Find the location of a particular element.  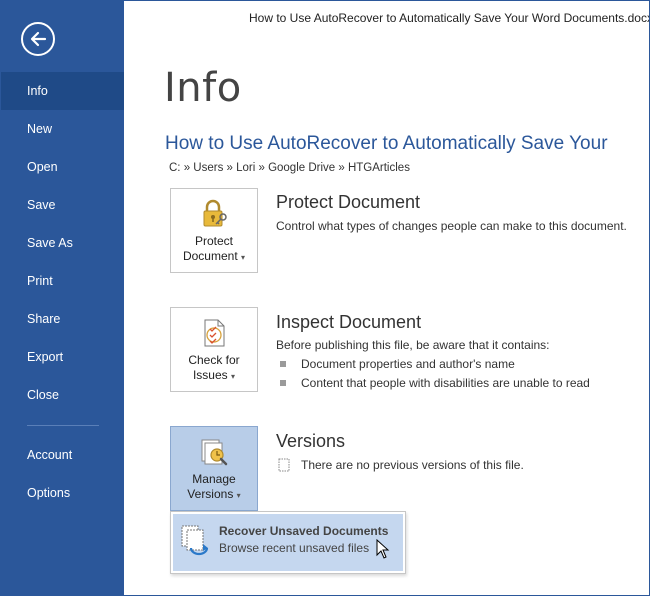

nav-options: Options is located at coordinates (62, 493).